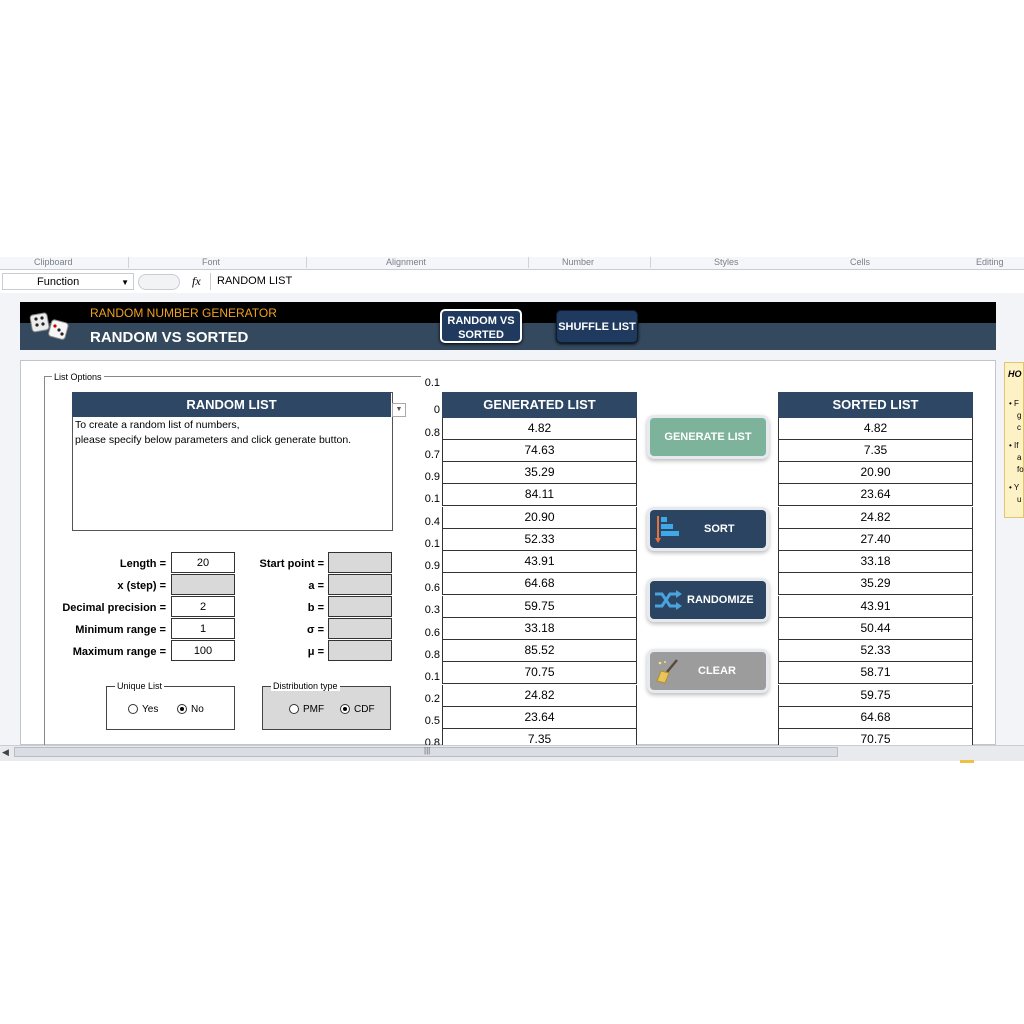  What do you see at coordinates (539, 673) in the screenshot?
I see `generated-list-cell: 70.75` at bounding box center [539, 673].